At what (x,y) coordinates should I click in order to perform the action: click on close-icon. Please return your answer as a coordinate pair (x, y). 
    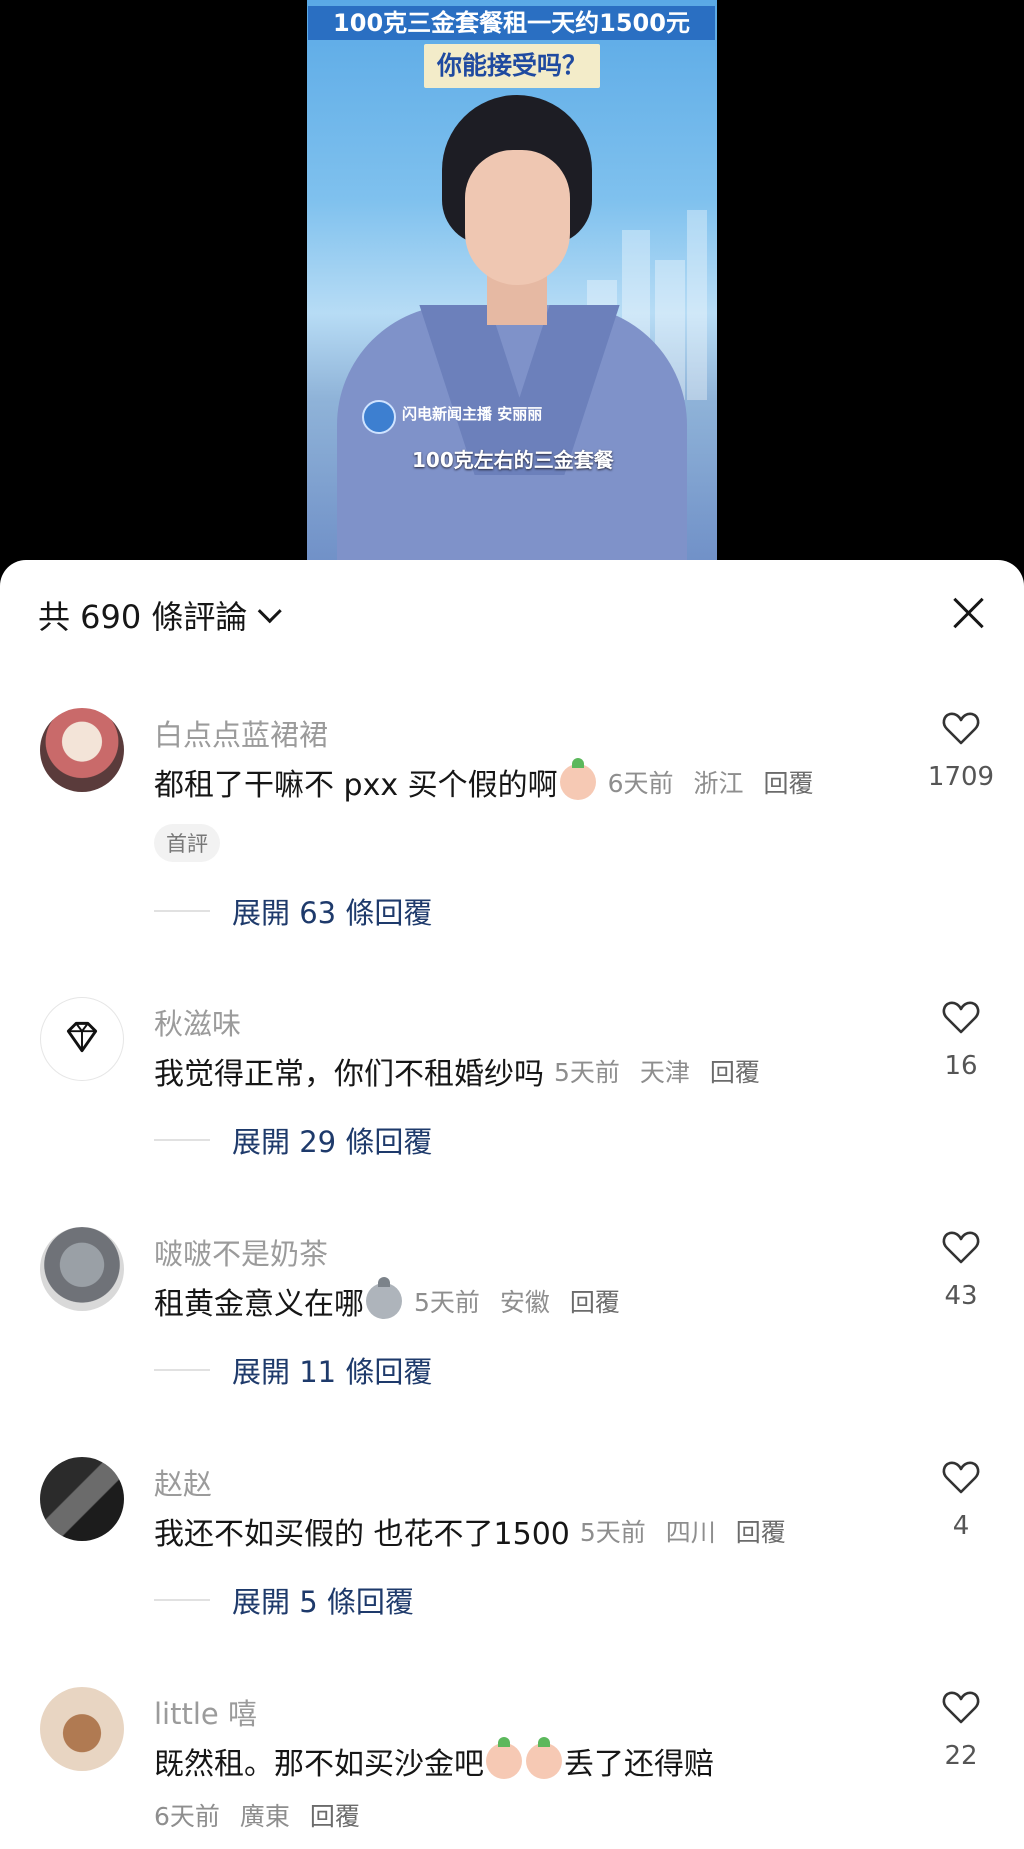
    Looking at the image, I should click on (969, 613).